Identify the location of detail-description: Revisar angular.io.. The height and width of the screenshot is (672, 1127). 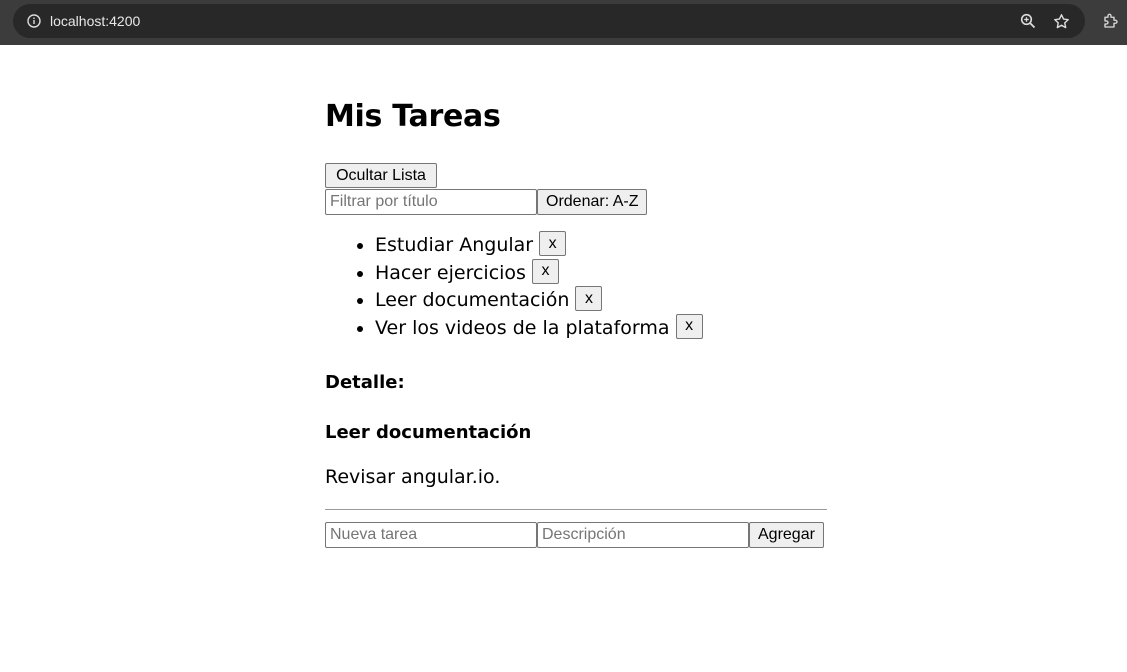
(413, 477).